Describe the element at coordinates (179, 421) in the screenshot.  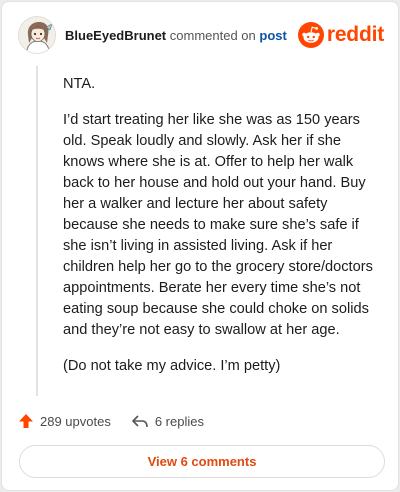
I see `reply-count: 6 replies` at that location.